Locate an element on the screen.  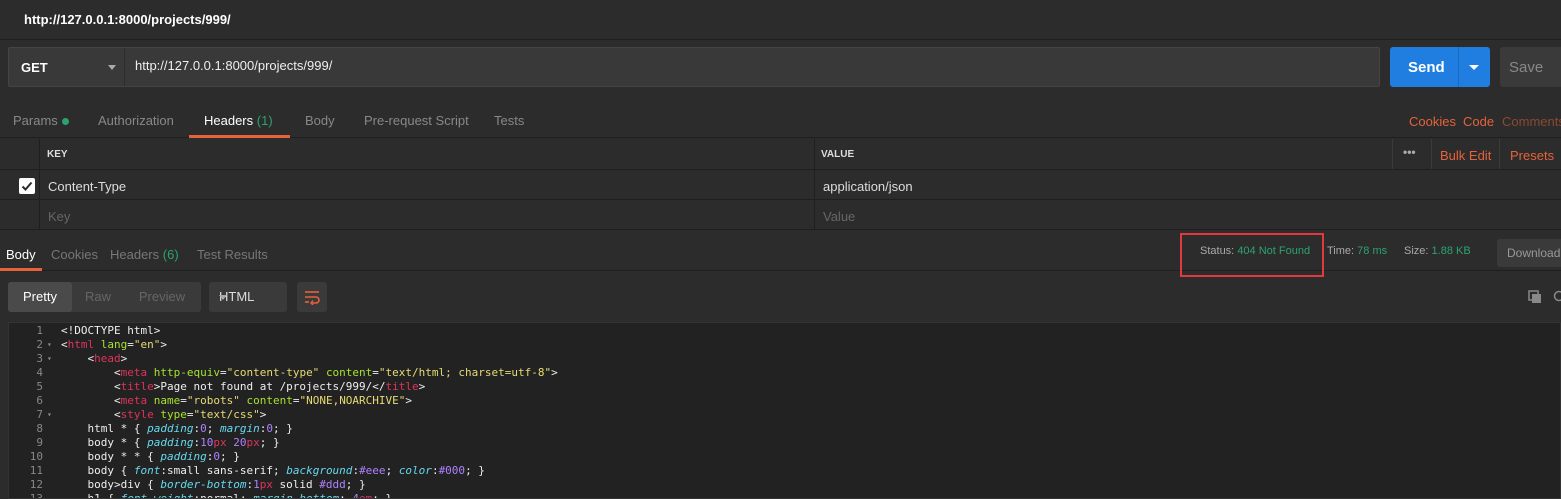
tab-headers-label: Headers is located at coordinates (229, 120).